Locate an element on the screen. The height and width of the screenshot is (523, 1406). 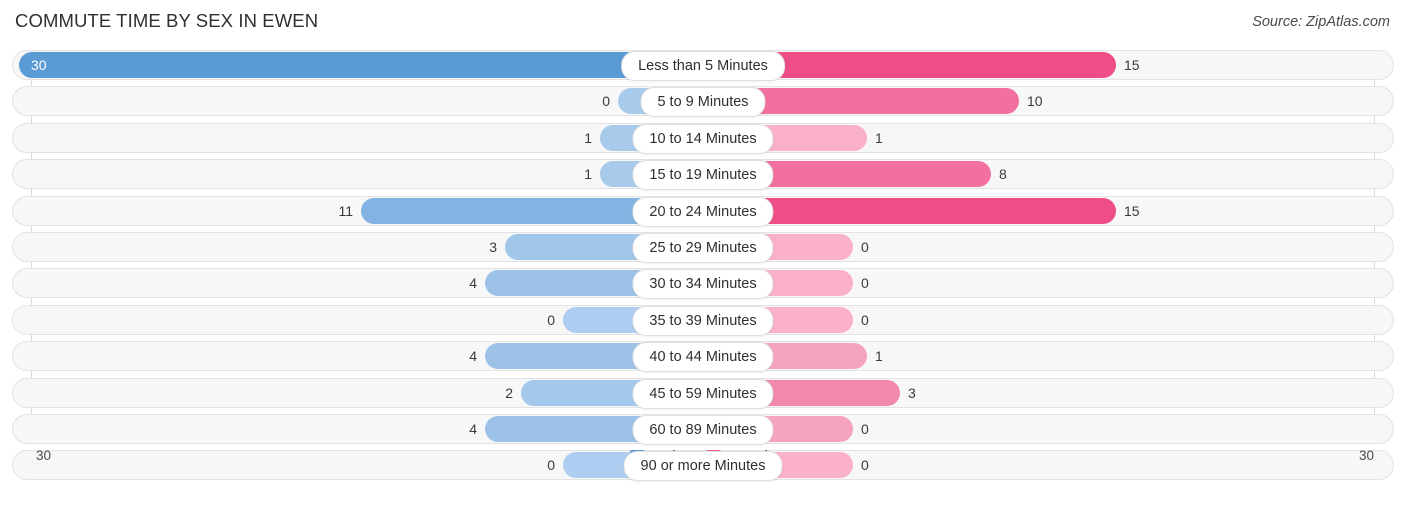
category-label-pill: Less than 5 Minutes is located at coordinates (703, 66).